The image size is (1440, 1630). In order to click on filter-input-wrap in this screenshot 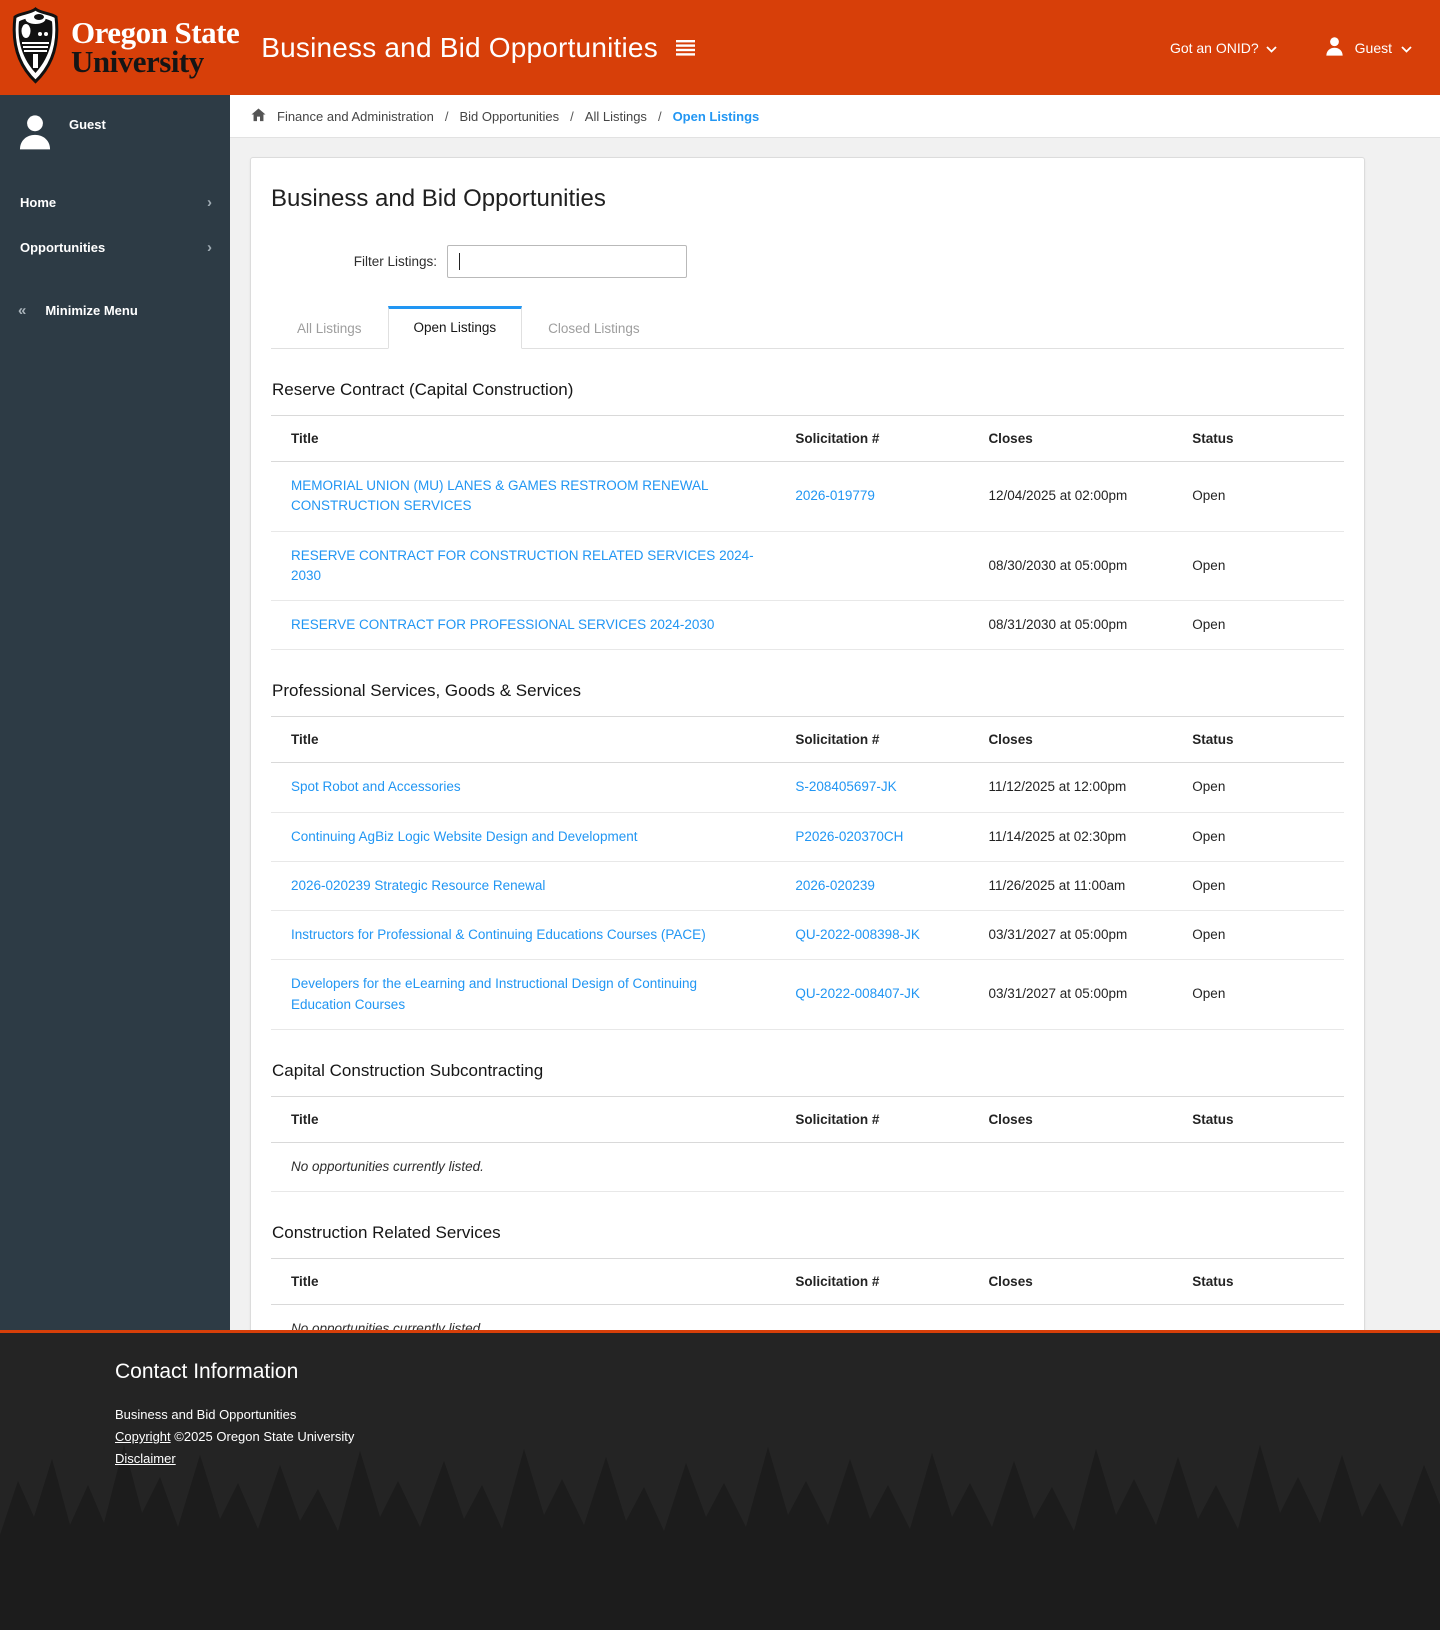, I will do `click(567, 261)`.